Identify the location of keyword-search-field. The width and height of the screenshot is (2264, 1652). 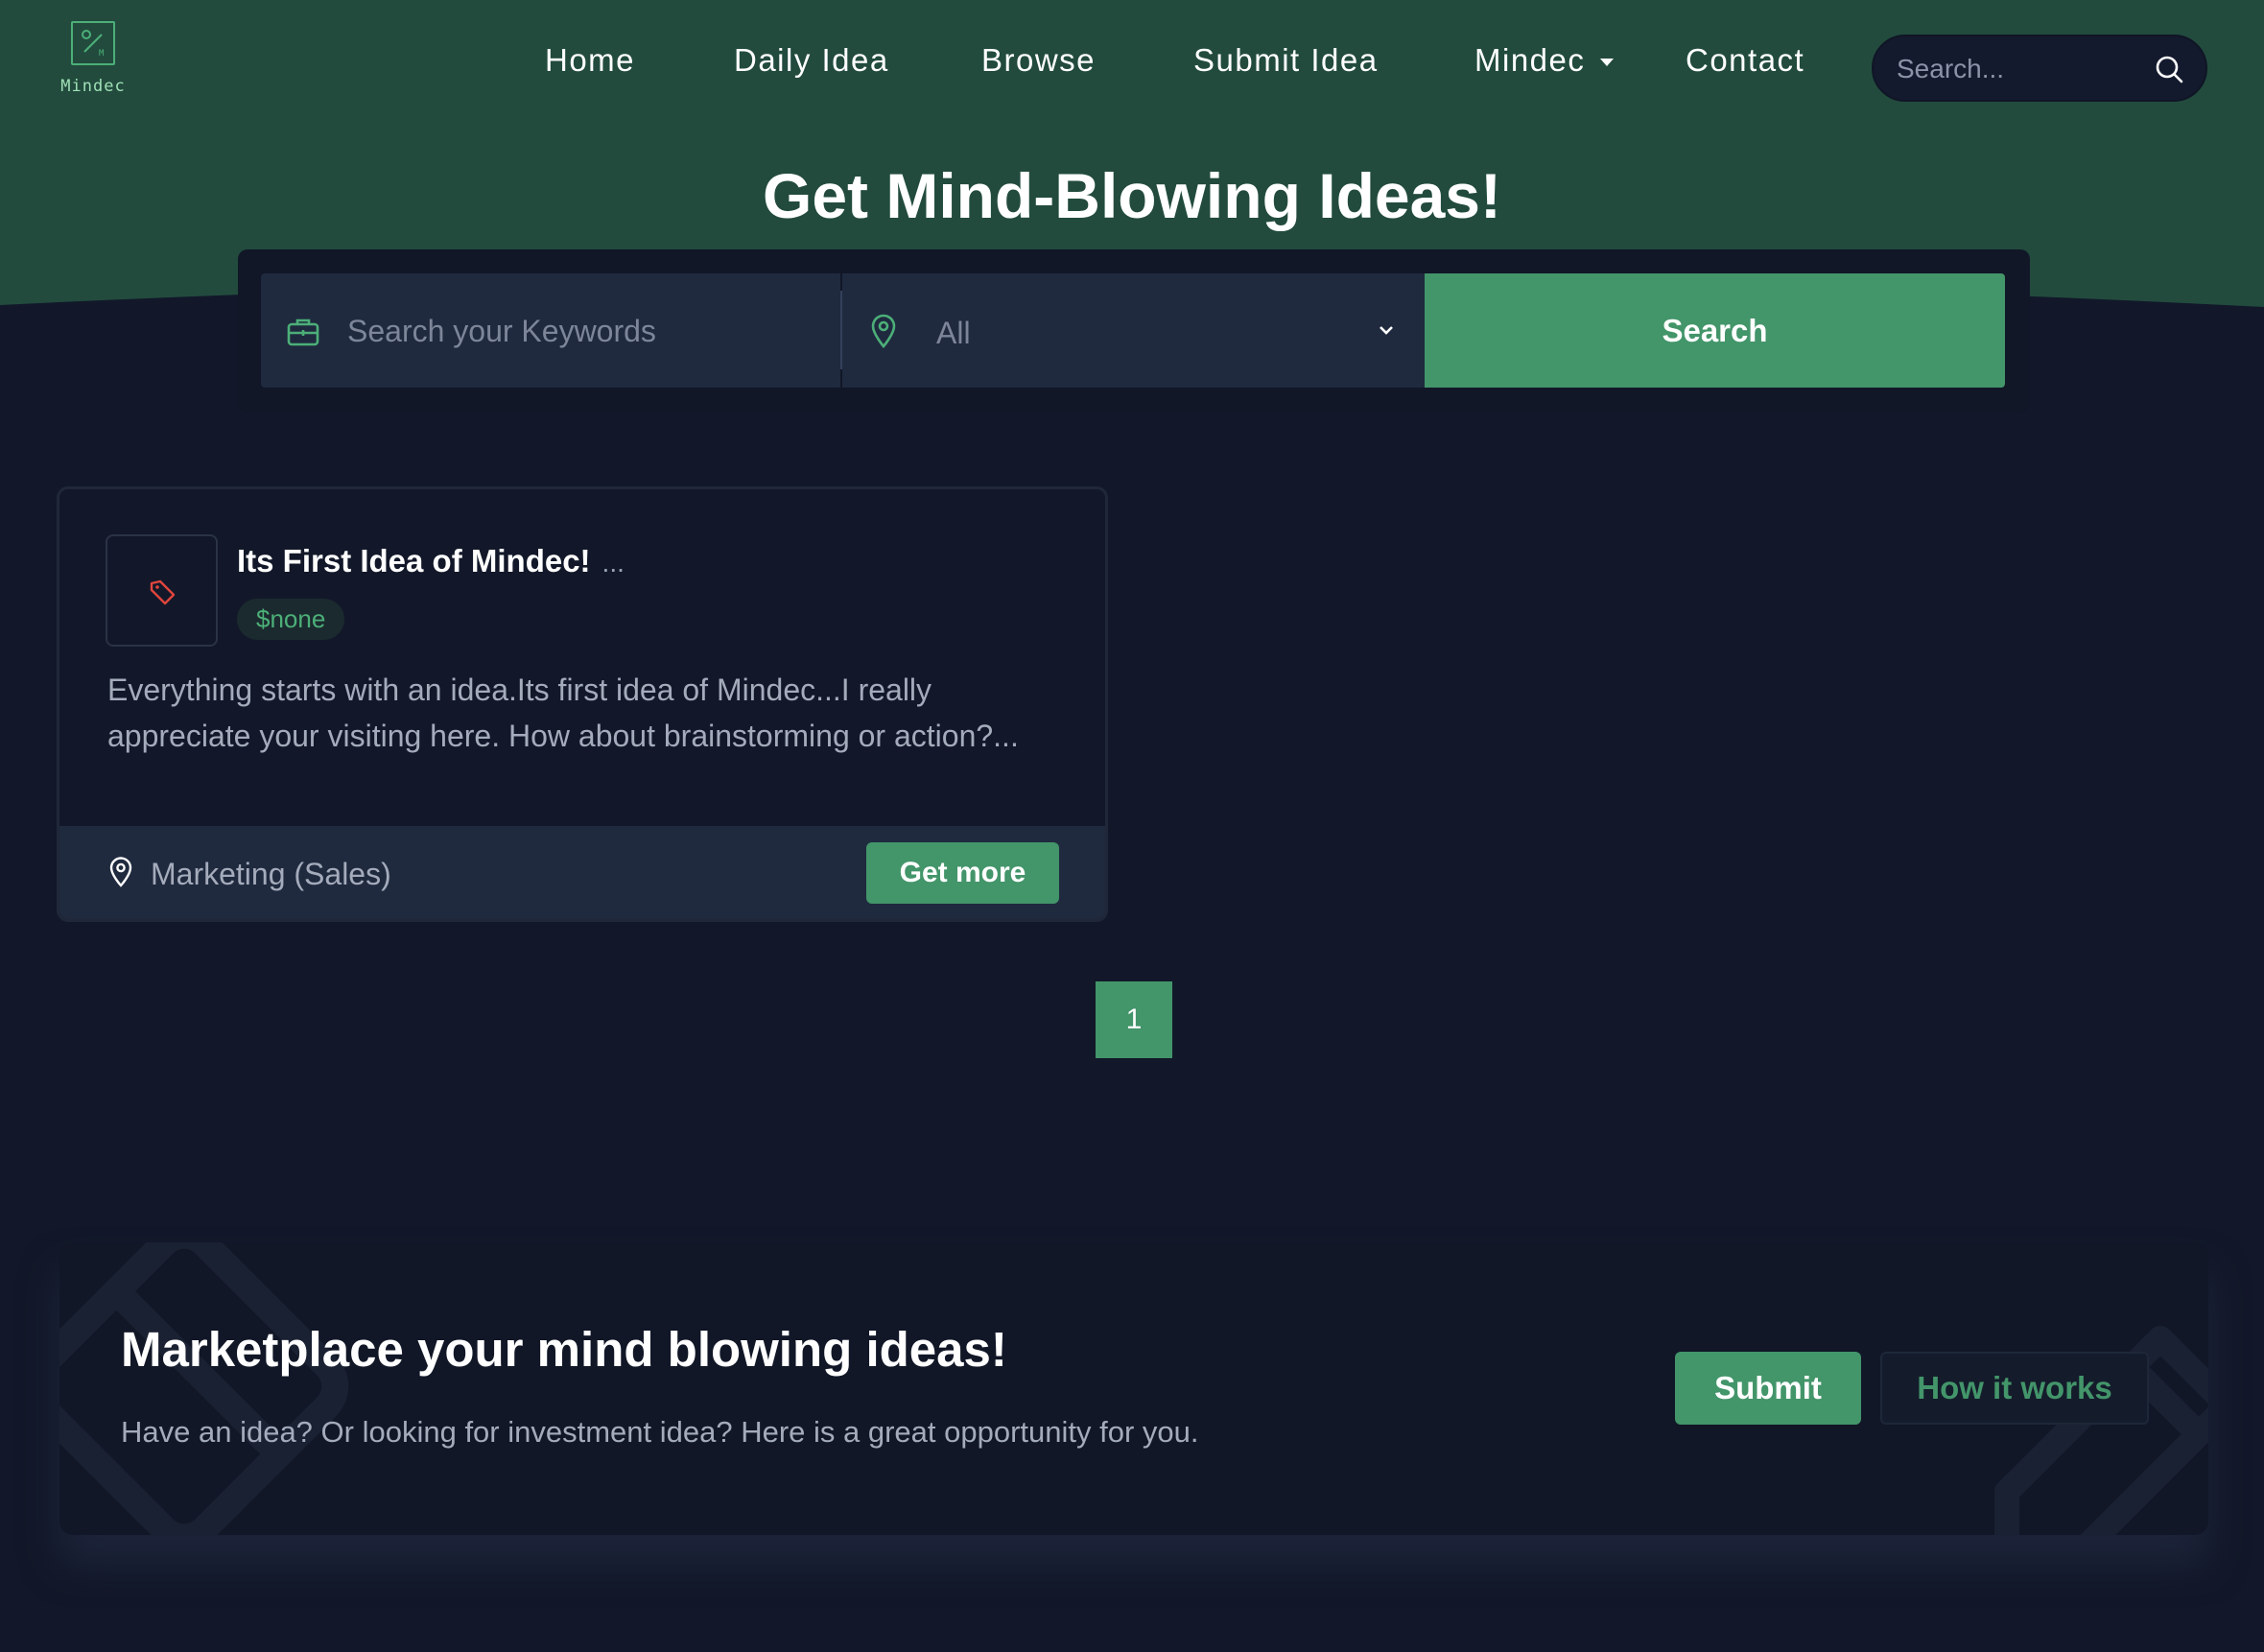
(551, 331).